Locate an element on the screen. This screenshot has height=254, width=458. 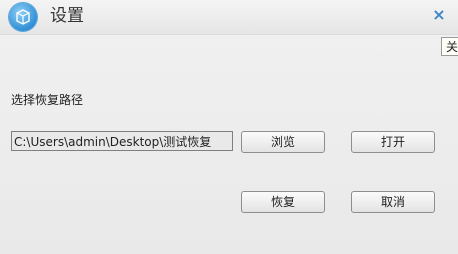
cancel-button: 取消 is located at coordinates (393, 202).